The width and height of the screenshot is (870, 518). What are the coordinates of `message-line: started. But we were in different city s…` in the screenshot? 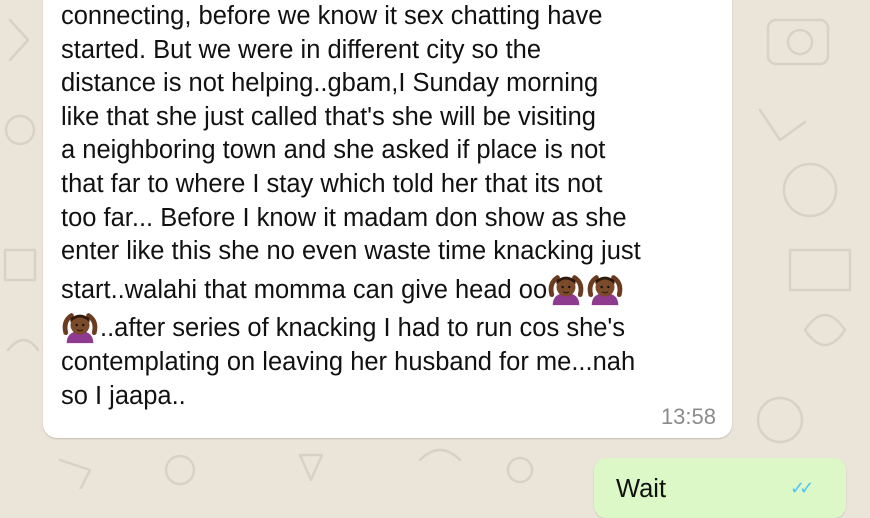 It's located at (301, 49).